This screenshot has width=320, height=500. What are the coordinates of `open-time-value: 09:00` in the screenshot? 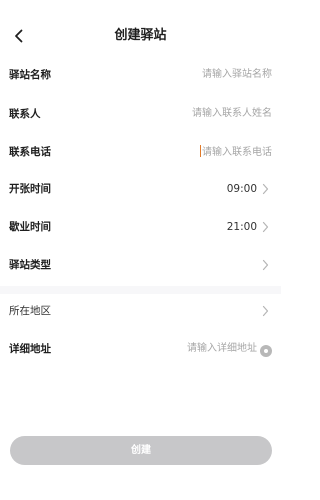 It's located at (241, 189).